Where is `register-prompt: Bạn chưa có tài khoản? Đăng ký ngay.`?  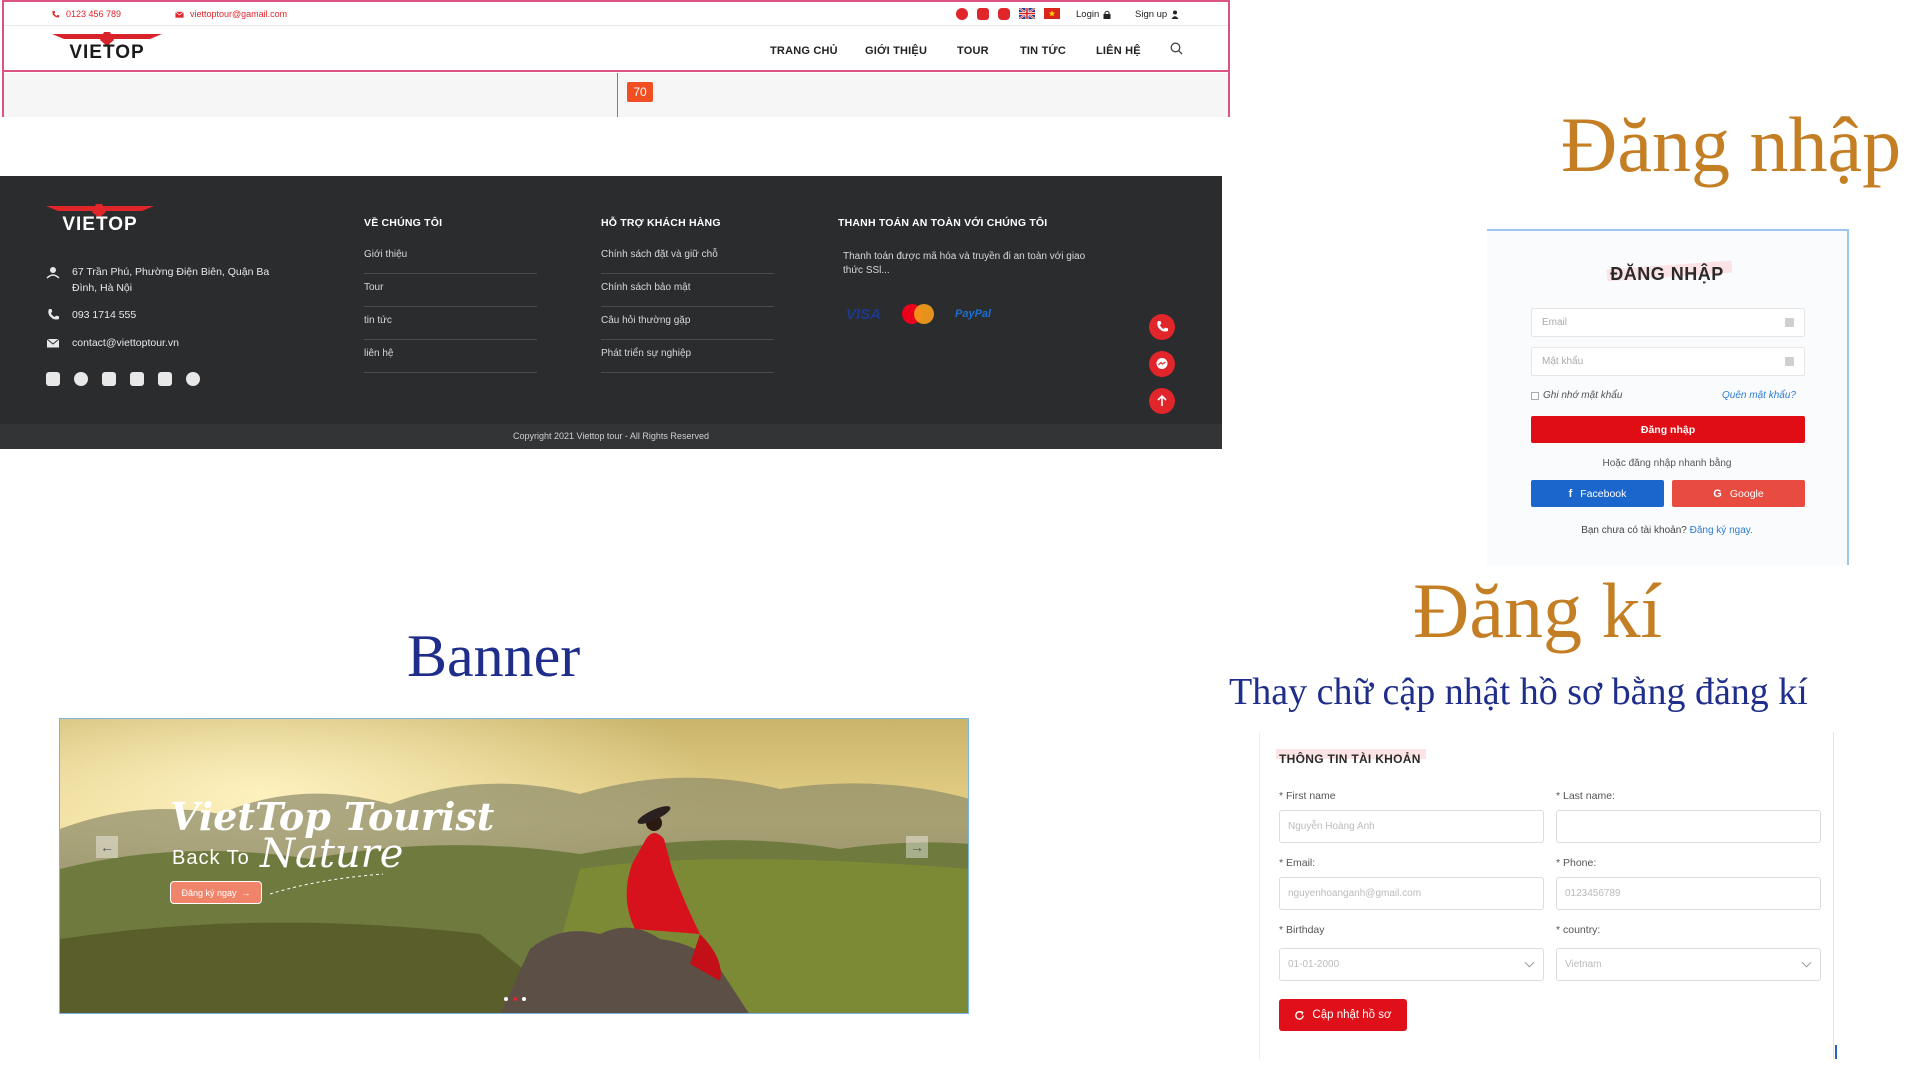
register-prompt: Bạn chưa có tài khoản? Đăng ký ngay. is located at coordinates (1667, 530).